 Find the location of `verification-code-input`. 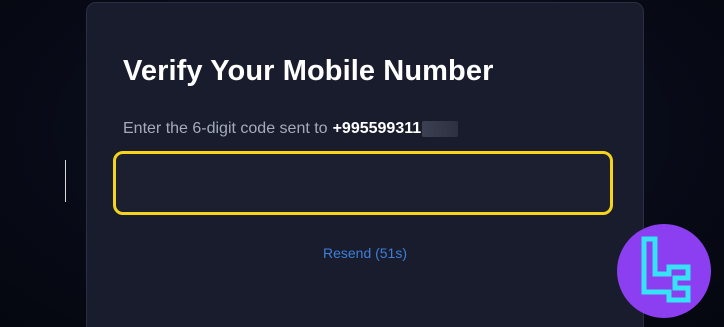

verification-code-input is located at coordinates (363, 183).